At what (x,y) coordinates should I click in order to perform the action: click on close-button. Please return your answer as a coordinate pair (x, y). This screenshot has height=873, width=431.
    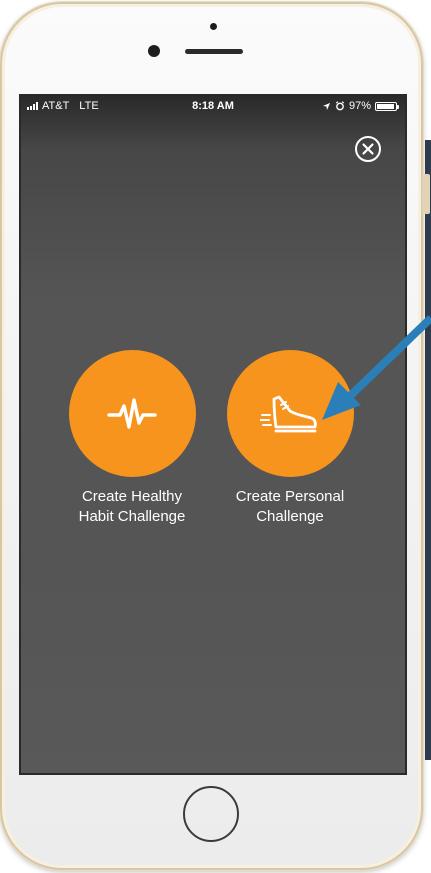
    Looking at the image, I should click on (368, 149).